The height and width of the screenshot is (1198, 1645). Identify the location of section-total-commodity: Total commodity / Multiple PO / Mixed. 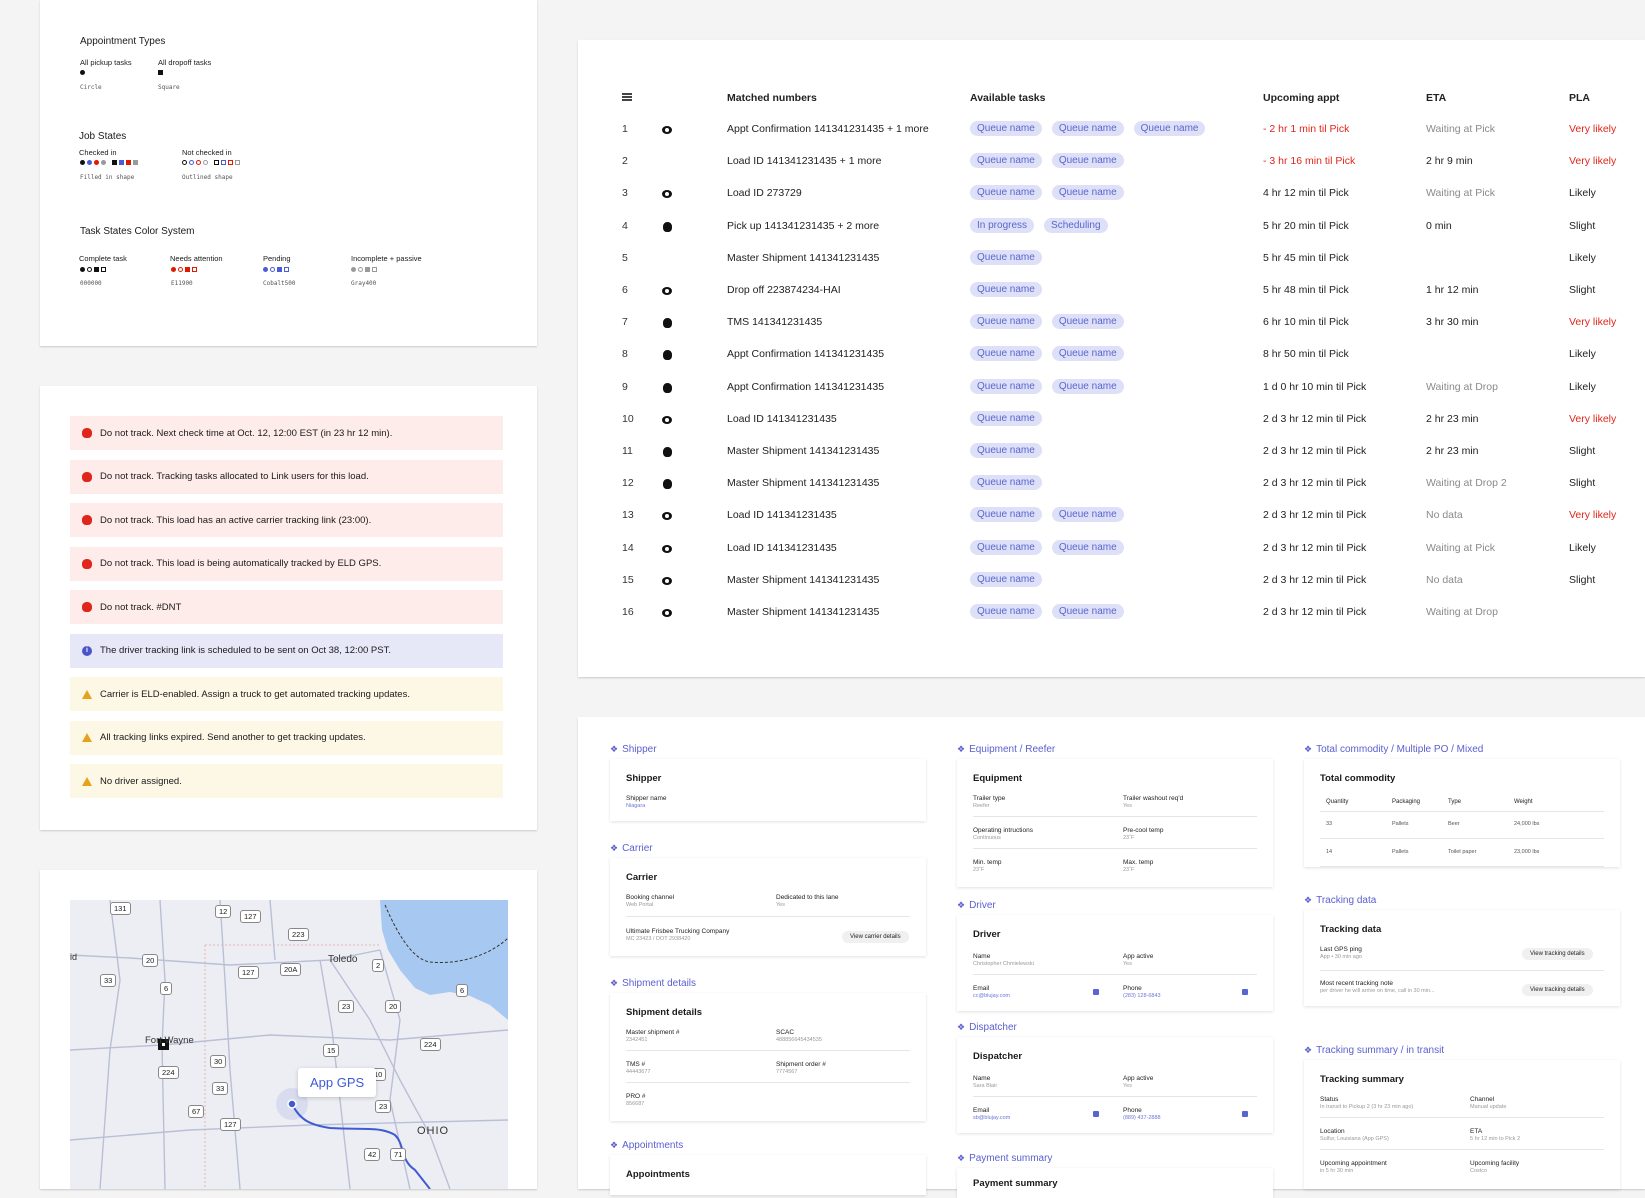
(1393, 749).